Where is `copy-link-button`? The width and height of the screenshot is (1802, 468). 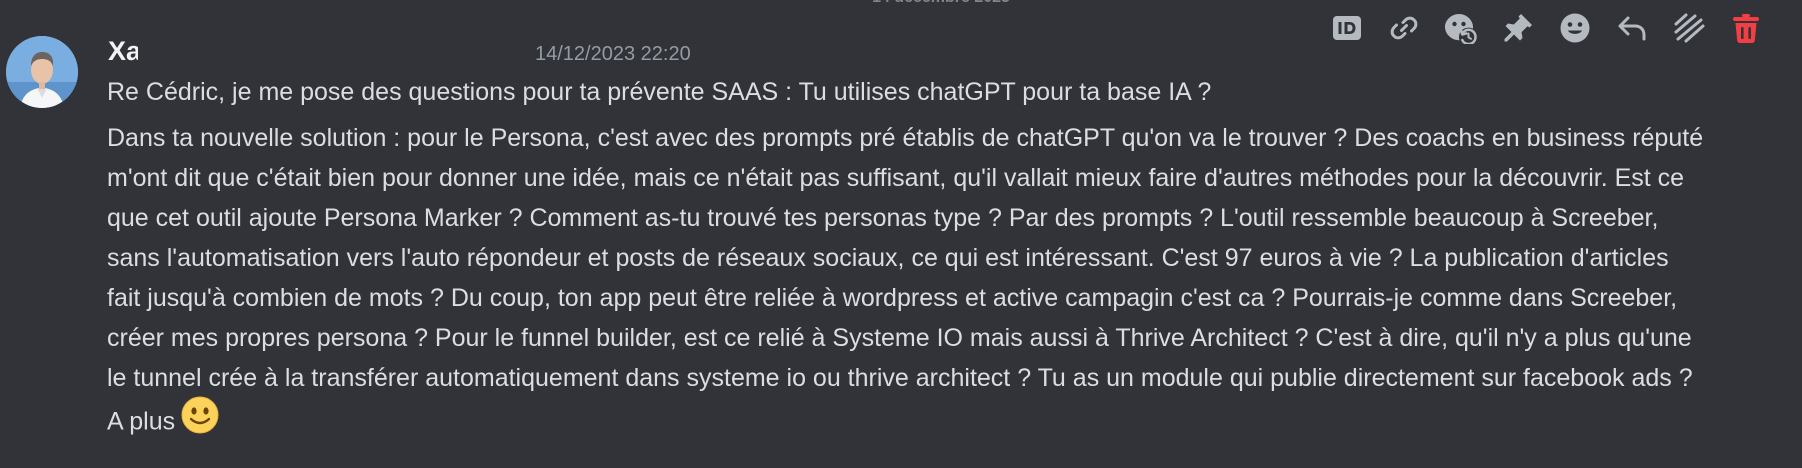 copy-link-button is located at coordinates (1403, 28).